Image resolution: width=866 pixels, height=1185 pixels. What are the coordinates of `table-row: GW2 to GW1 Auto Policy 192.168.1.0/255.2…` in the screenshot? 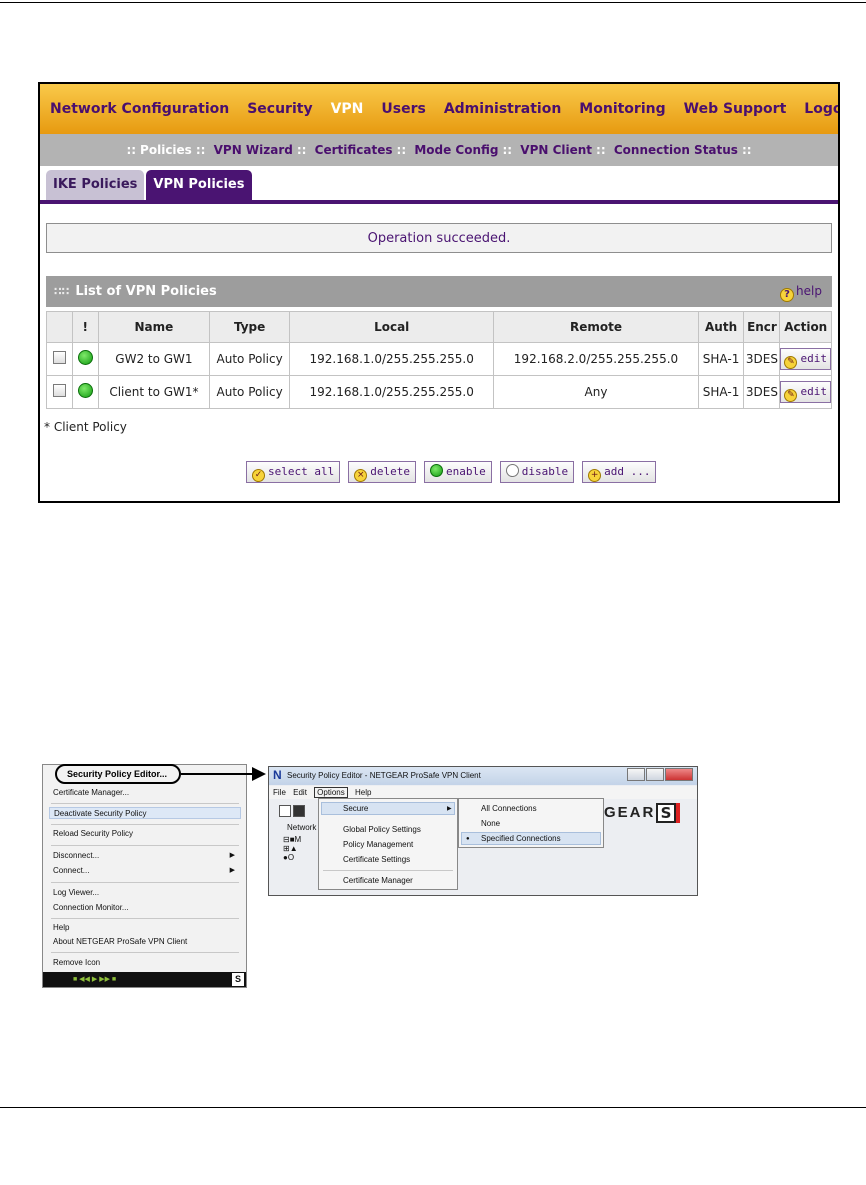 It's located at (439, 359).